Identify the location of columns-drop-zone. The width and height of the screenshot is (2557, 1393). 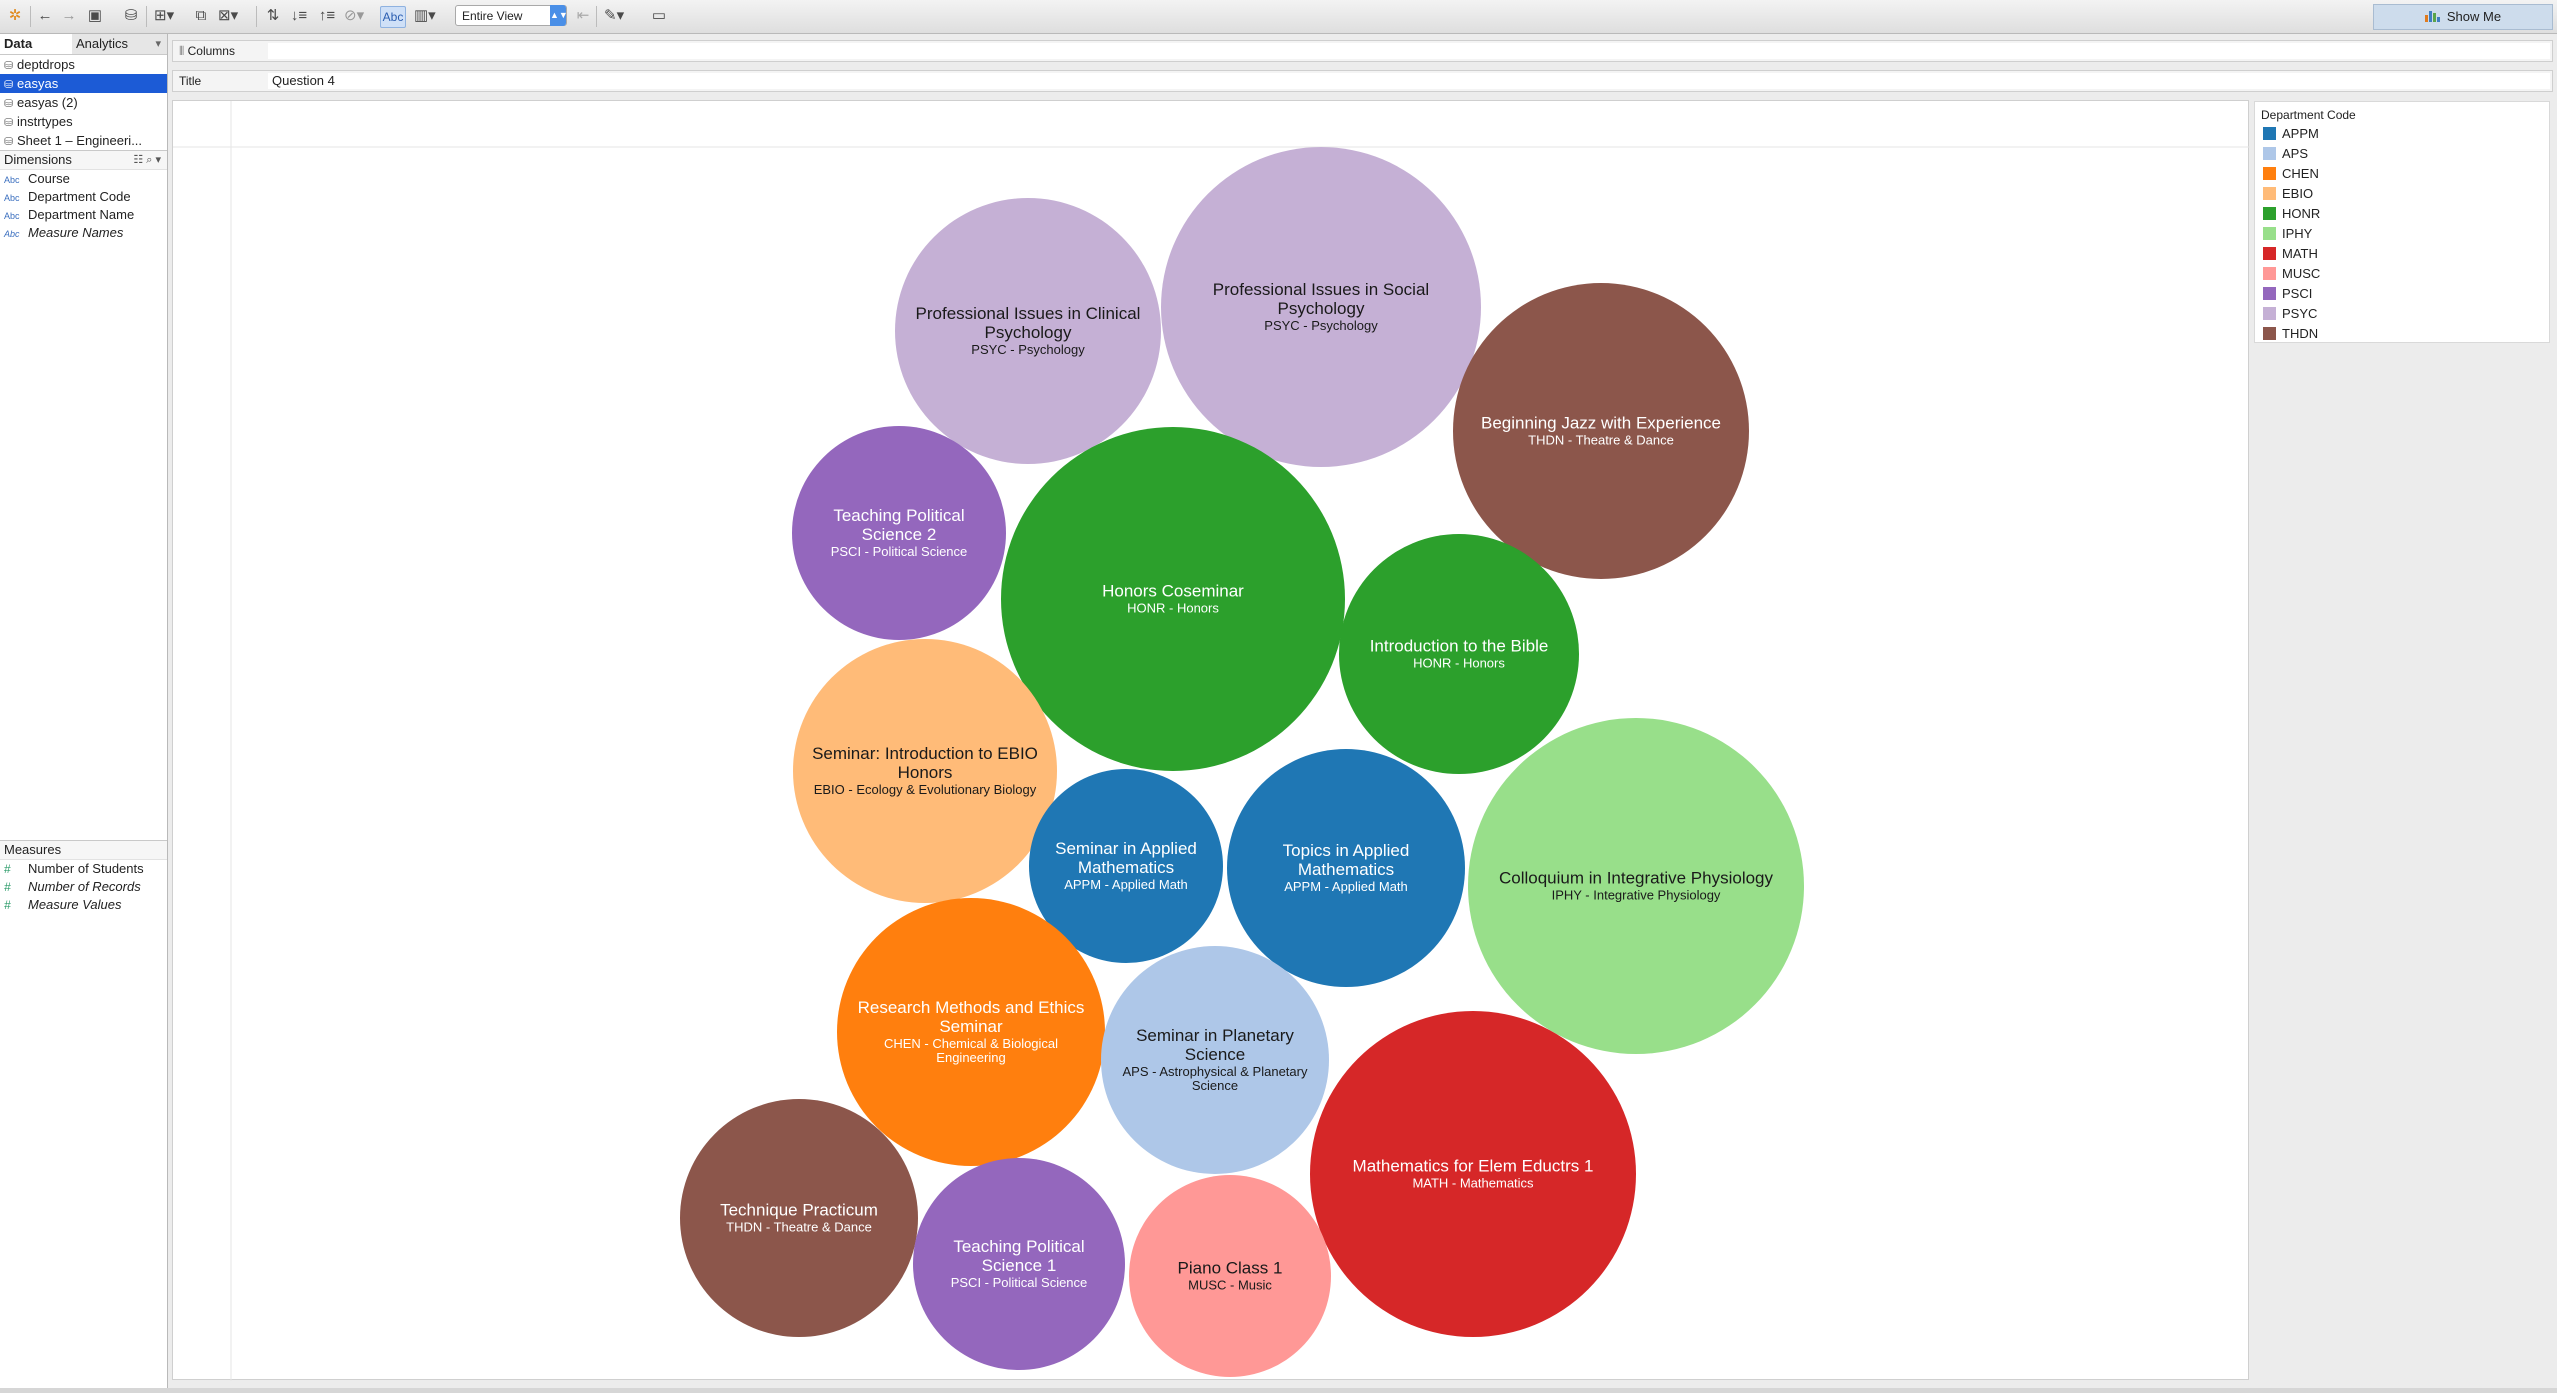
(1409, 51).